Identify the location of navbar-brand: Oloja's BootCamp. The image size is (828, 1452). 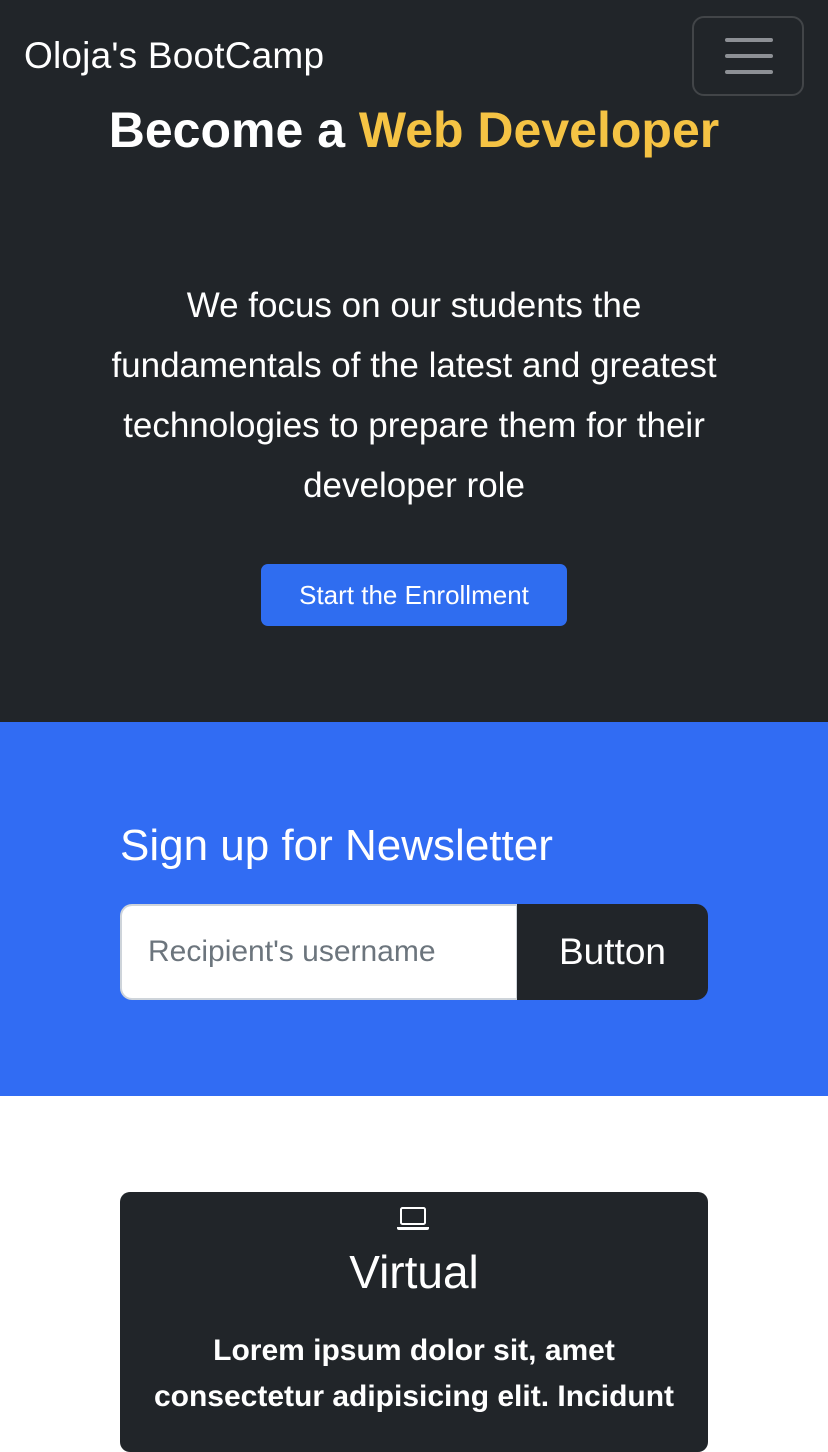
(174, 56).